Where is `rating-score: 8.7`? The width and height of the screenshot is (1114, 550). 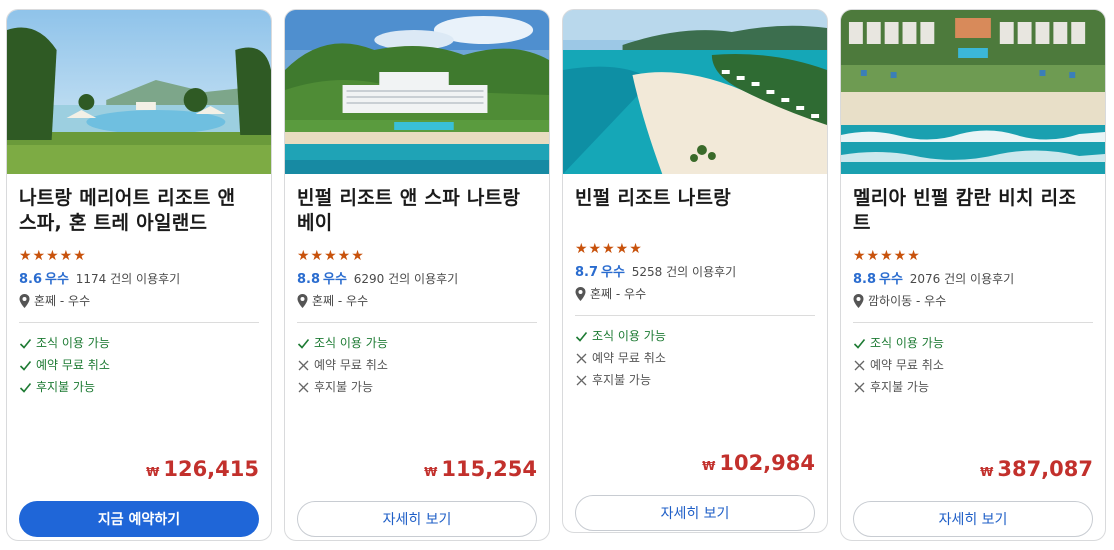 rating-score: 8.7 is located at coordinates (587, 272).